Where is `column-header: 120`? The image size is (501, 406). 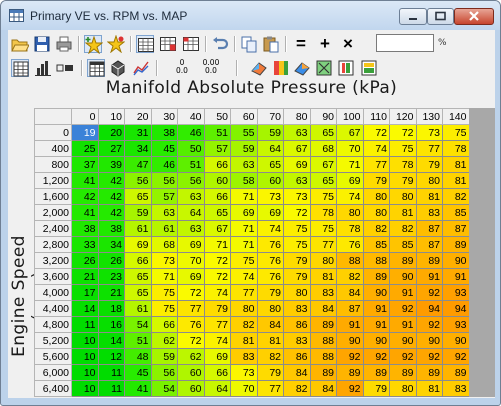 column-header: 120 is located at coordinates (403, 116).